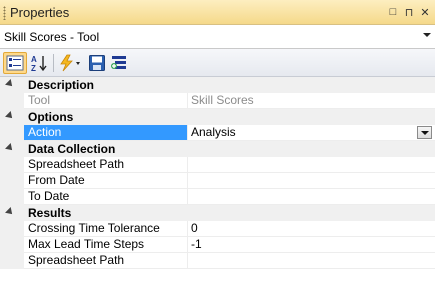 This screenshot has width=435, height=284. Describe the element at coordinates (311, 101) in the screenshot. I see `property-value: Skill Scores` at that location.